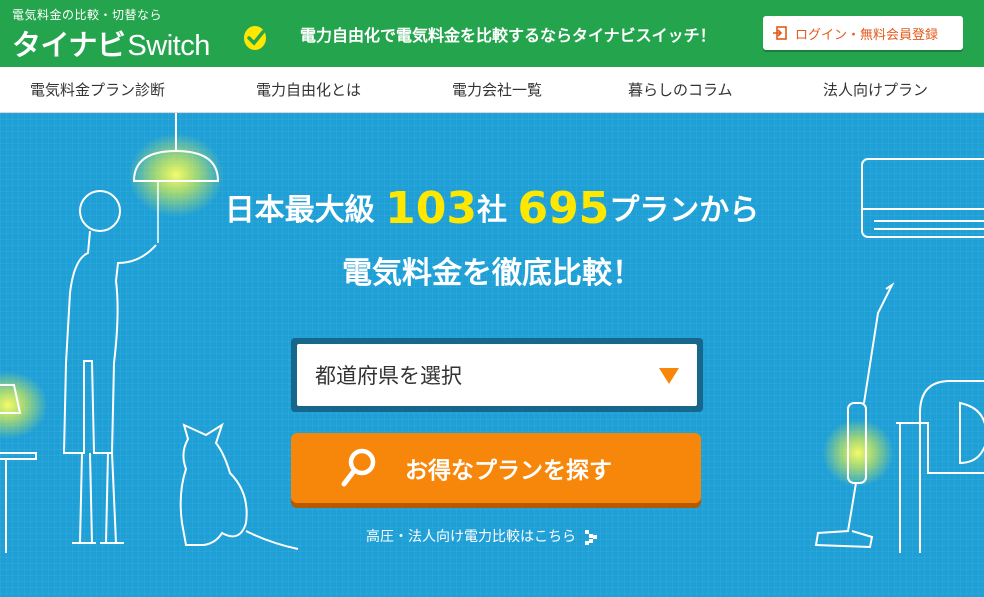 The height and width of the screenshot is (597, 984). I want to click on logo-switch-text: Switch, so click(168, 46).